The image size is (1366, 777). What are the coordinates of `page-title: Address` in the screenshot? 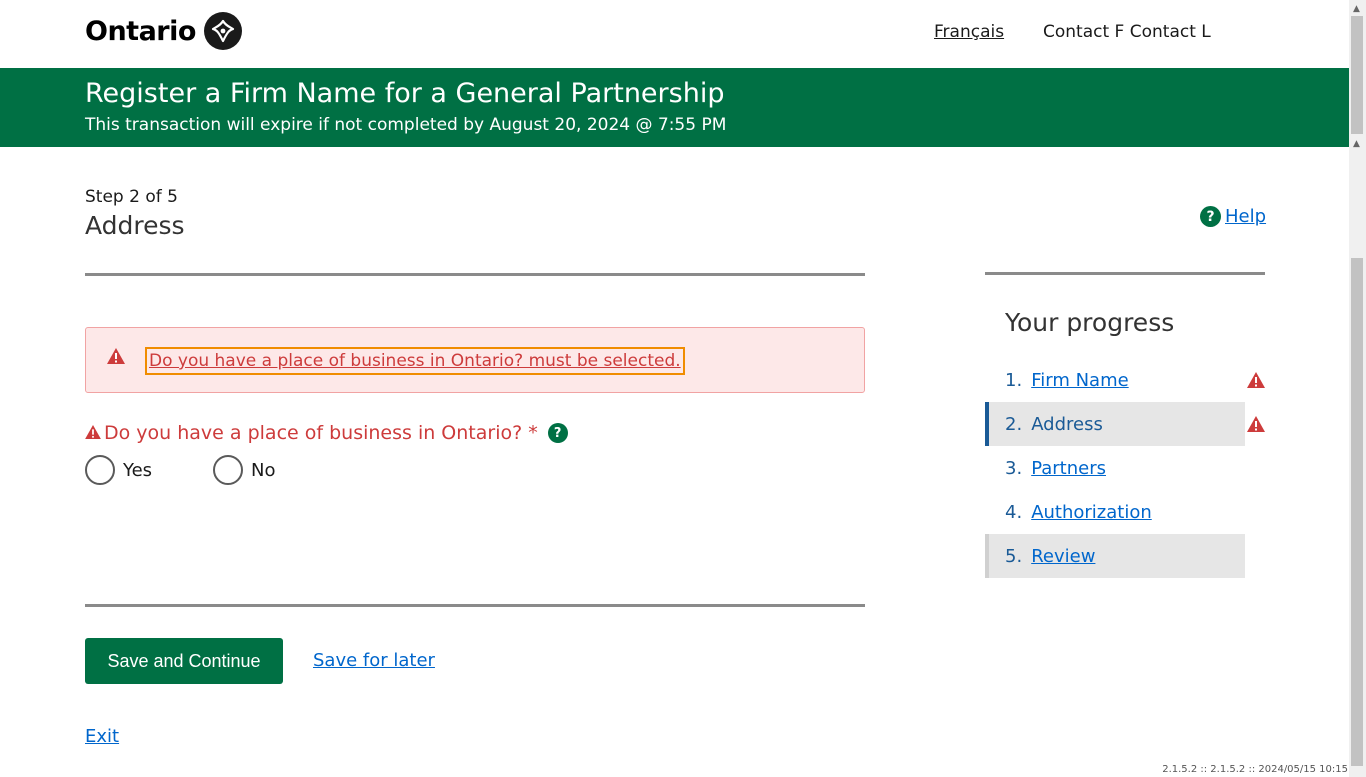 It's located at (135, 225).